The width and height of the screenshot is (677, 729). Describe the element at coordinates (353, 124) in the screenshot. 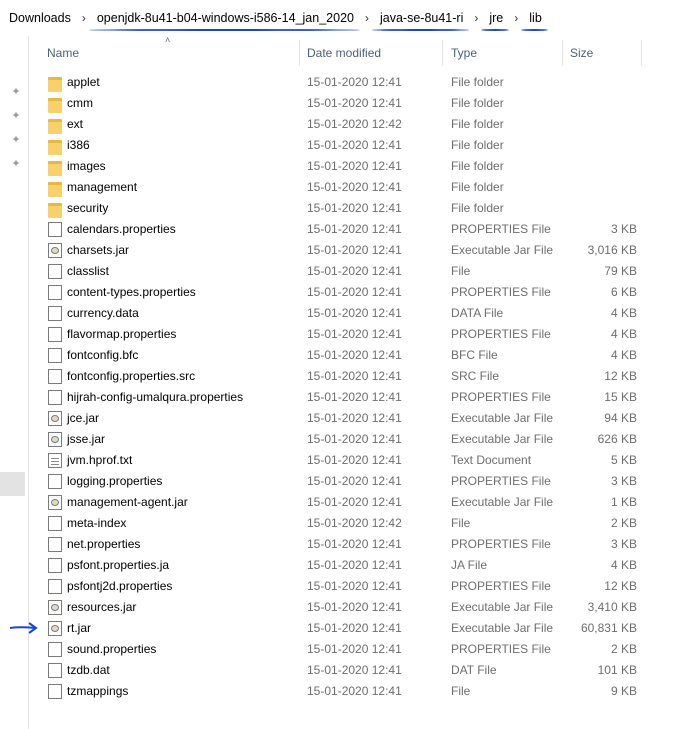

I see `file-row: ext 15-01-2020 12:42 File folder` at that location.